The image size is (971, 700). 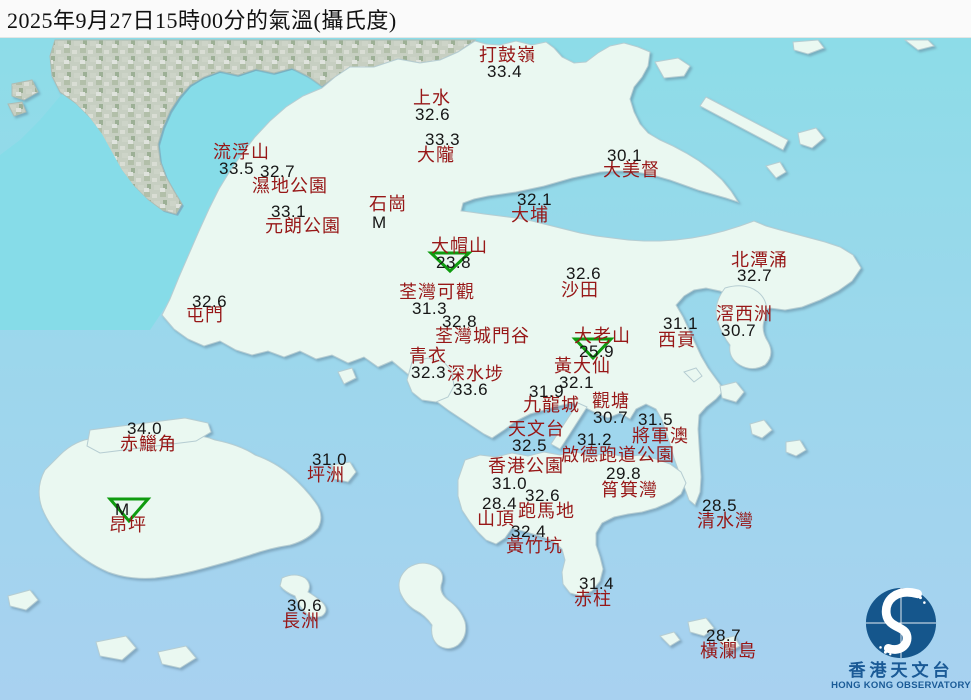 I want to click on logo-english: HONG KONG OBSERVATORY, so click(x=901, y=685).